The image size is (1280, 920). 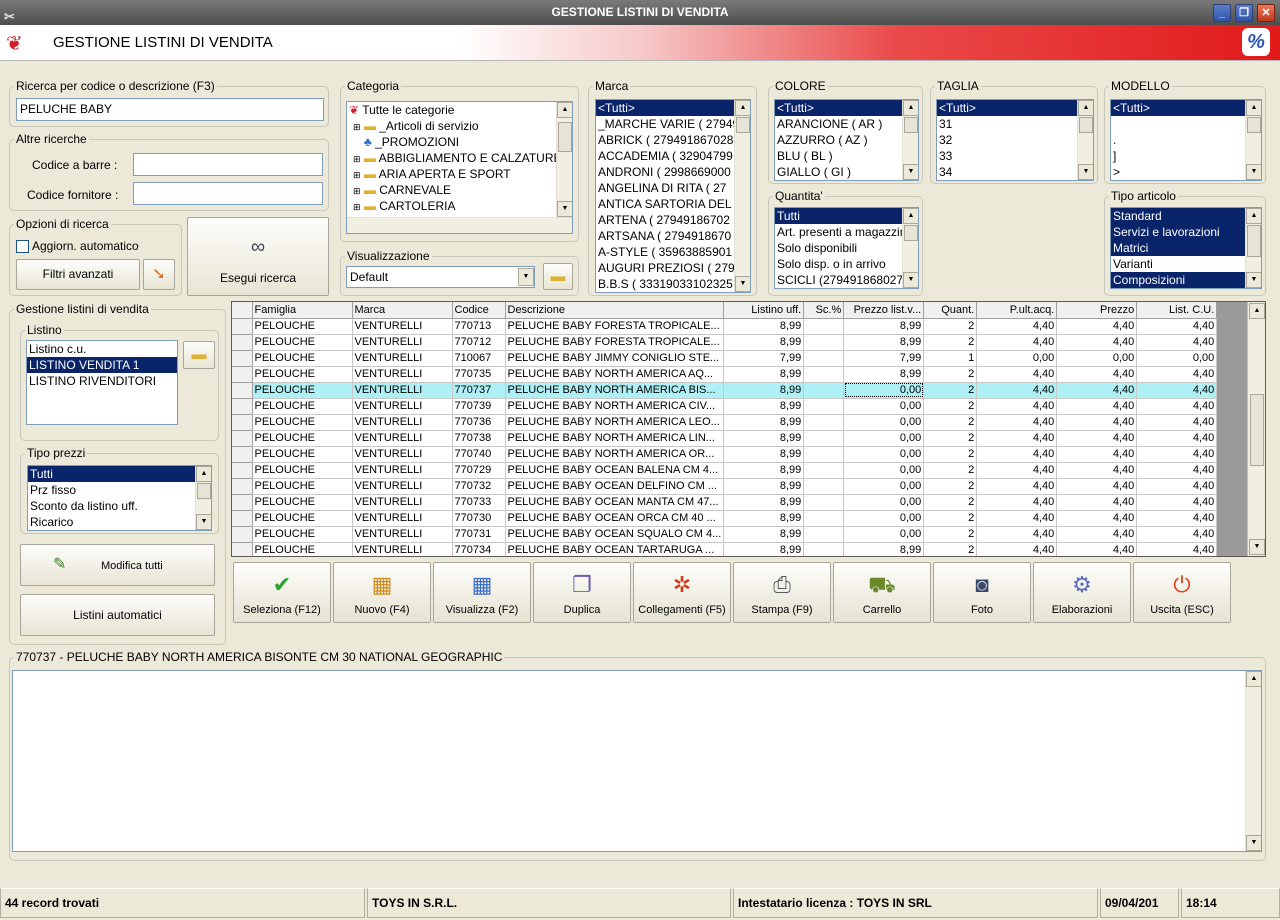 I want to click on advanced-filters-button: Filtri avanzati, so click(x=78, y=274).